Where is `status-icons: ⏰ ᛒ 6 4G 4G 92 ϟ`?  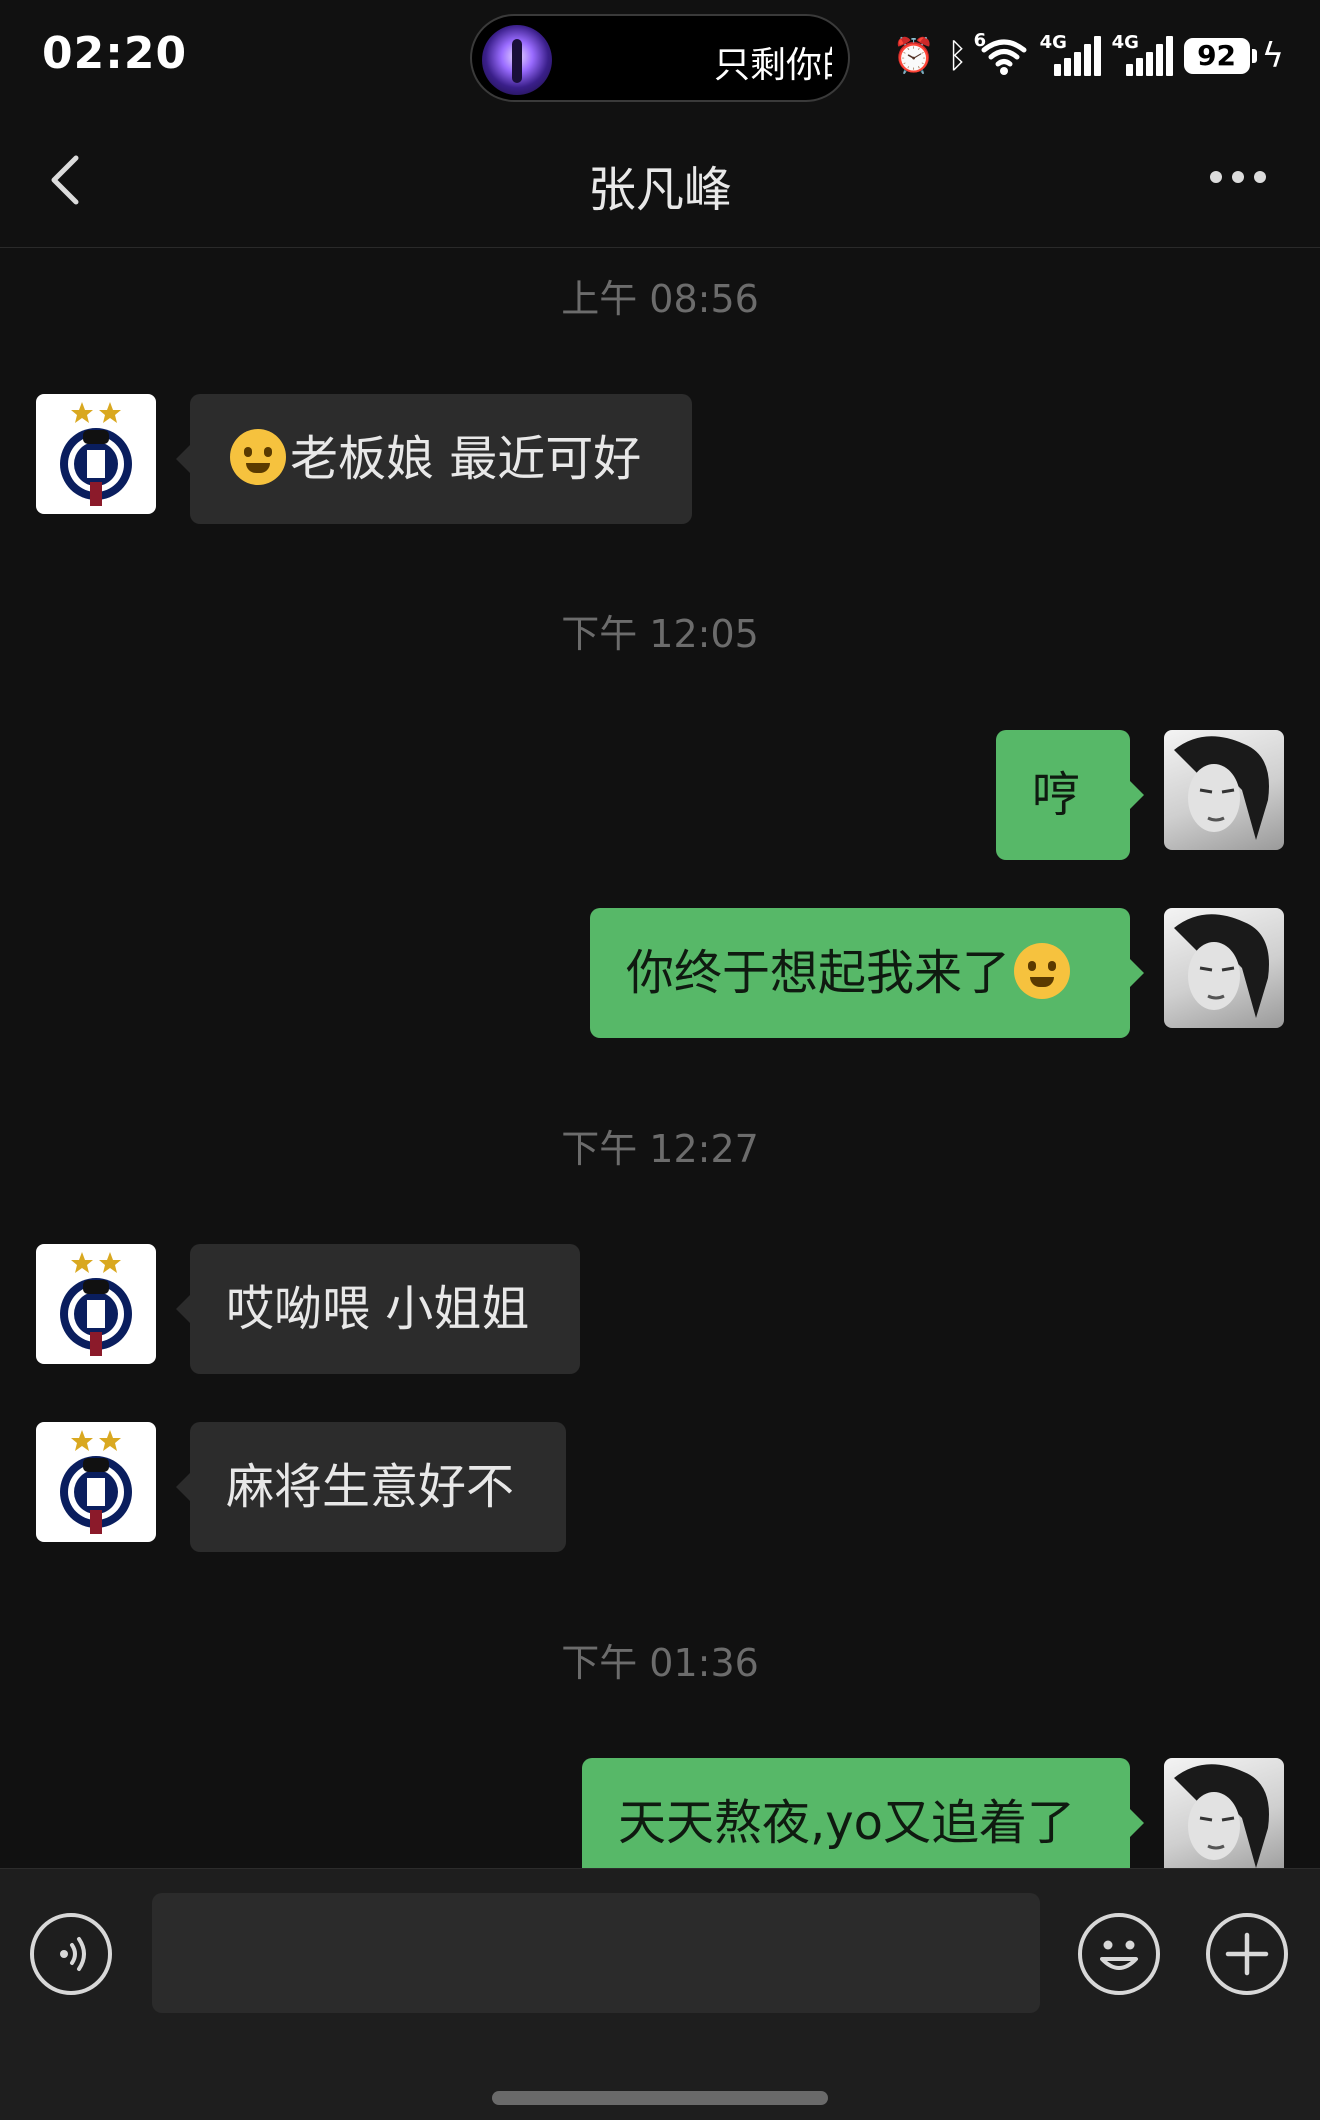 status-icons: ⏰ ᛒ 6 4G 4G 92 ϟ is located at coordinates (1088, 54).